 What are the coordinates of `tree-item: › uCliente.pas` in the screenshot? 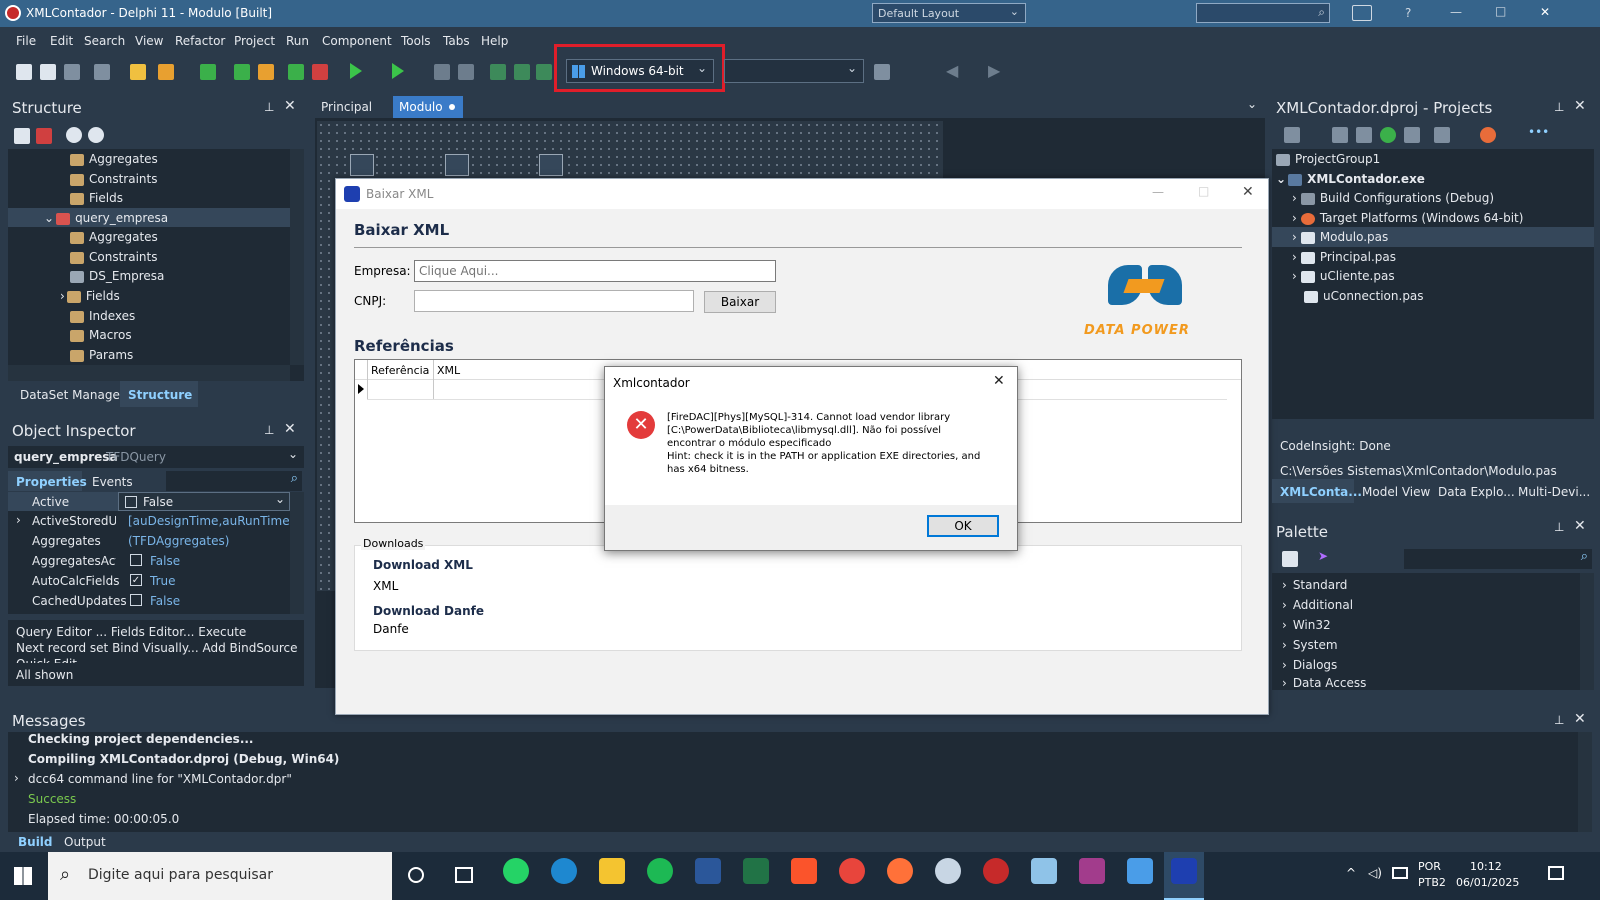 It's located at (1343, 276).